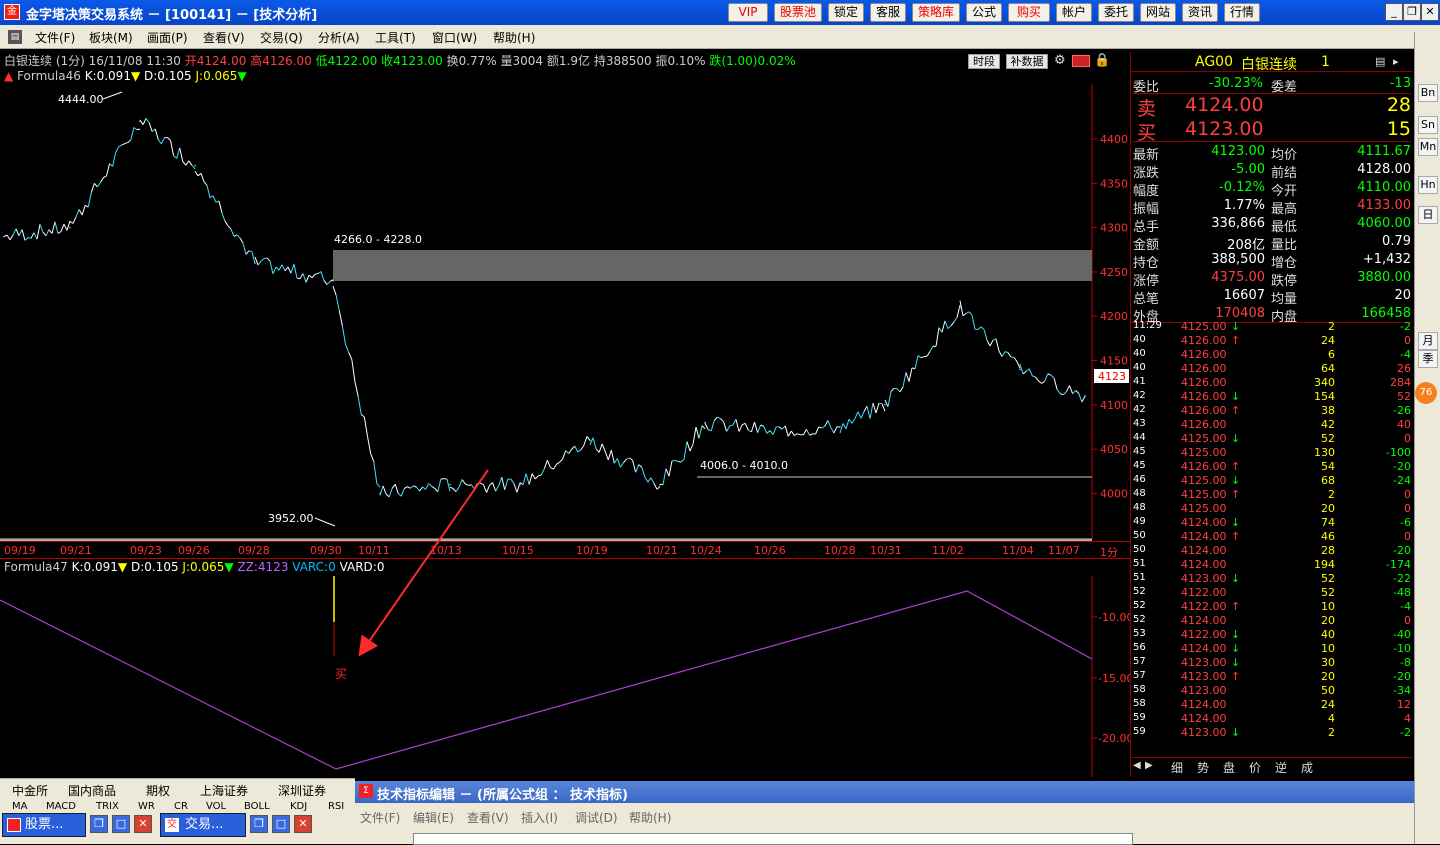 This screenshot has height=845, width=1440. What do you see at coordinates (1272, 593) in the screenshot?
I see `tick-row: 524122.0052-48` at bounding box center [1272, 593].